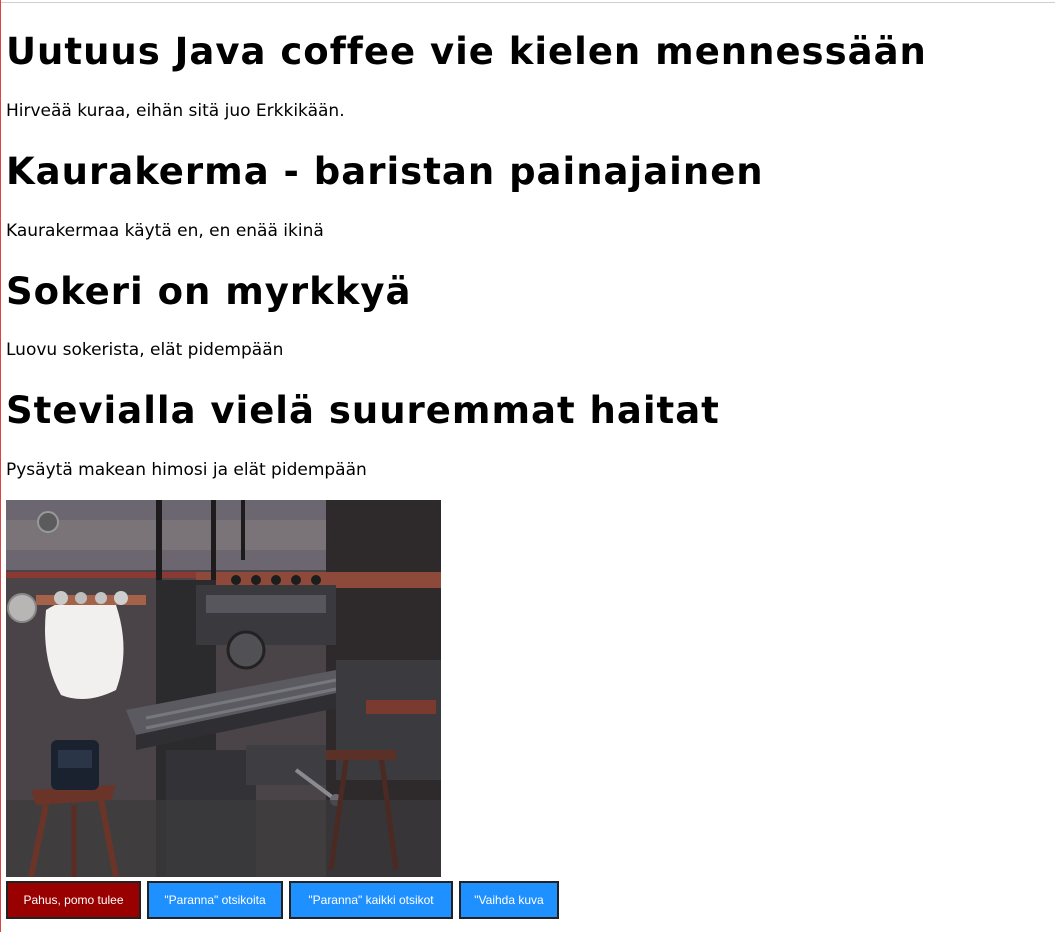 Image resolution: width=1055 pixels, height=932 pixels. I want to click on improve-all-headings-button: "Paranna" kaikki otsikot, so click(371, 900).